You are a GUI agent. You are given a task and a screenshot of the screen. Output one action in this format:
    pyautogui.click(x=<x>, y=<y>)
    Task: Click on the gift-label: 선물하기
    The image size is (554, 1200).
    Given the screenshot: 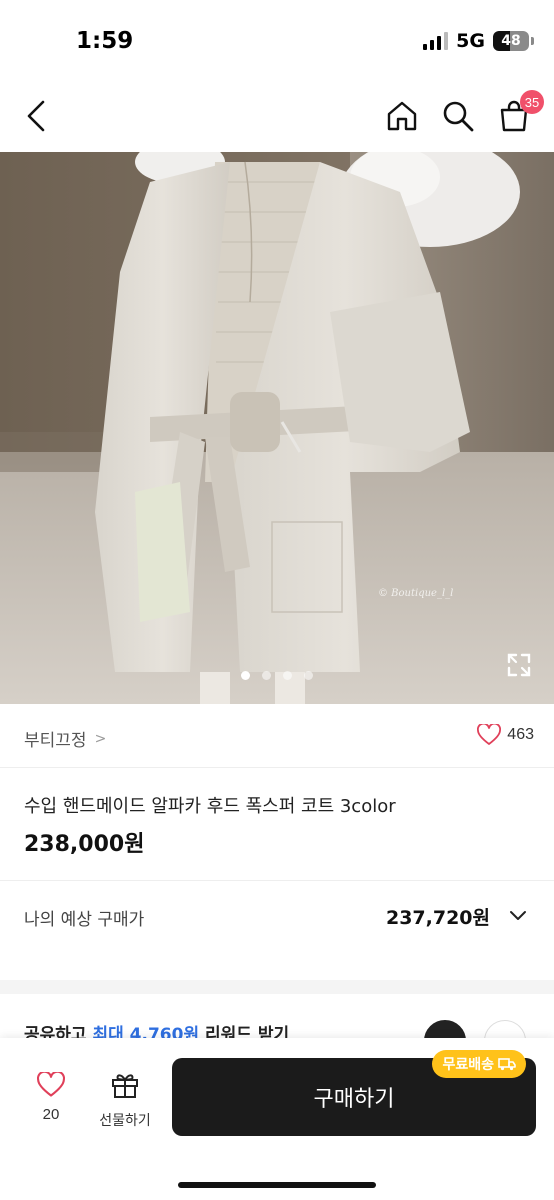 What is the action you would take?
    pyautogui.click(x=125, y=1121)
    